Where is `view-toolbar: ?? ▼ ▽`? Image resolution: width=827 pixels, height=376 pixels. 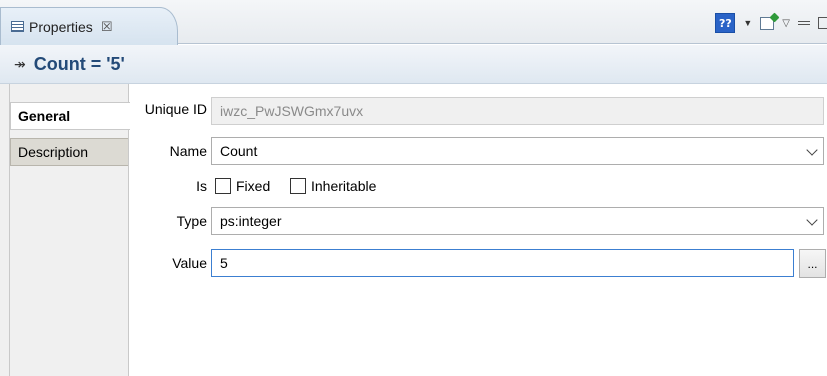 view-toolbar: ?? ▼ ▽ is located at coordinates (771, 23).